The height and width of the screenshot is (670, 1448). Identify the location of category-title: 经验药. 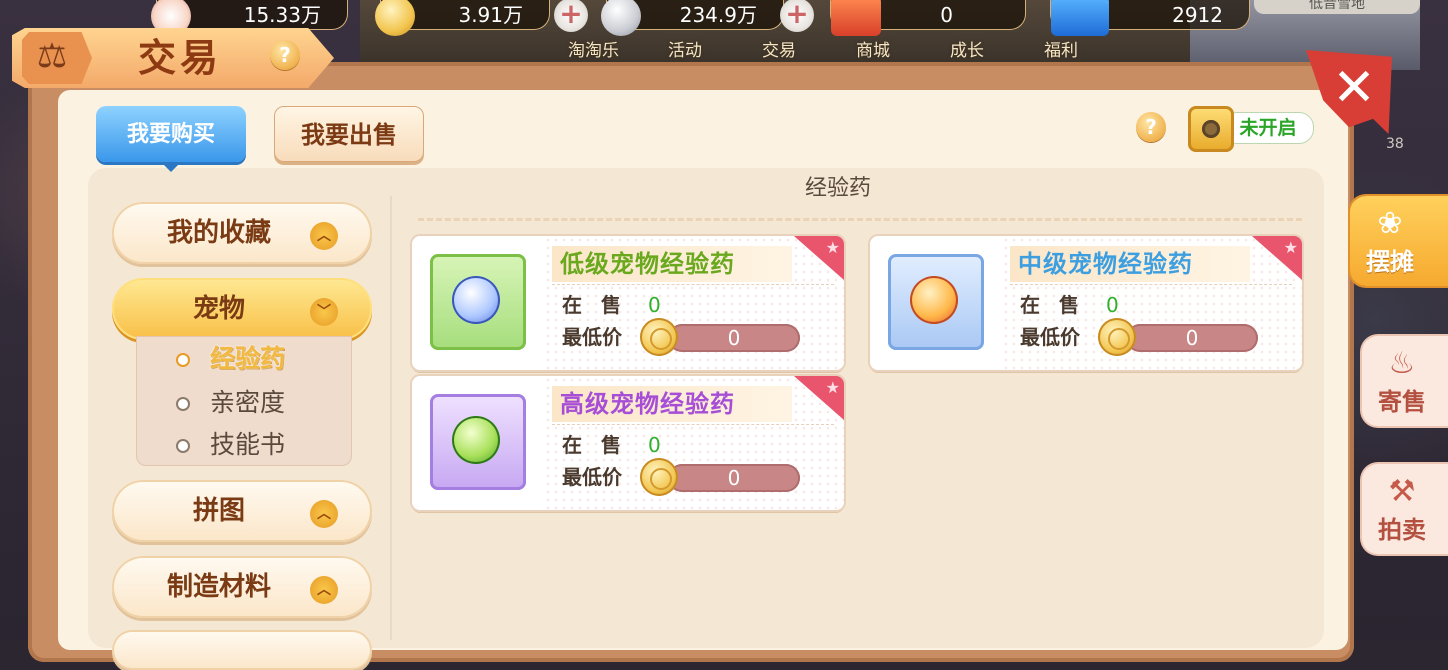
(837, 188).